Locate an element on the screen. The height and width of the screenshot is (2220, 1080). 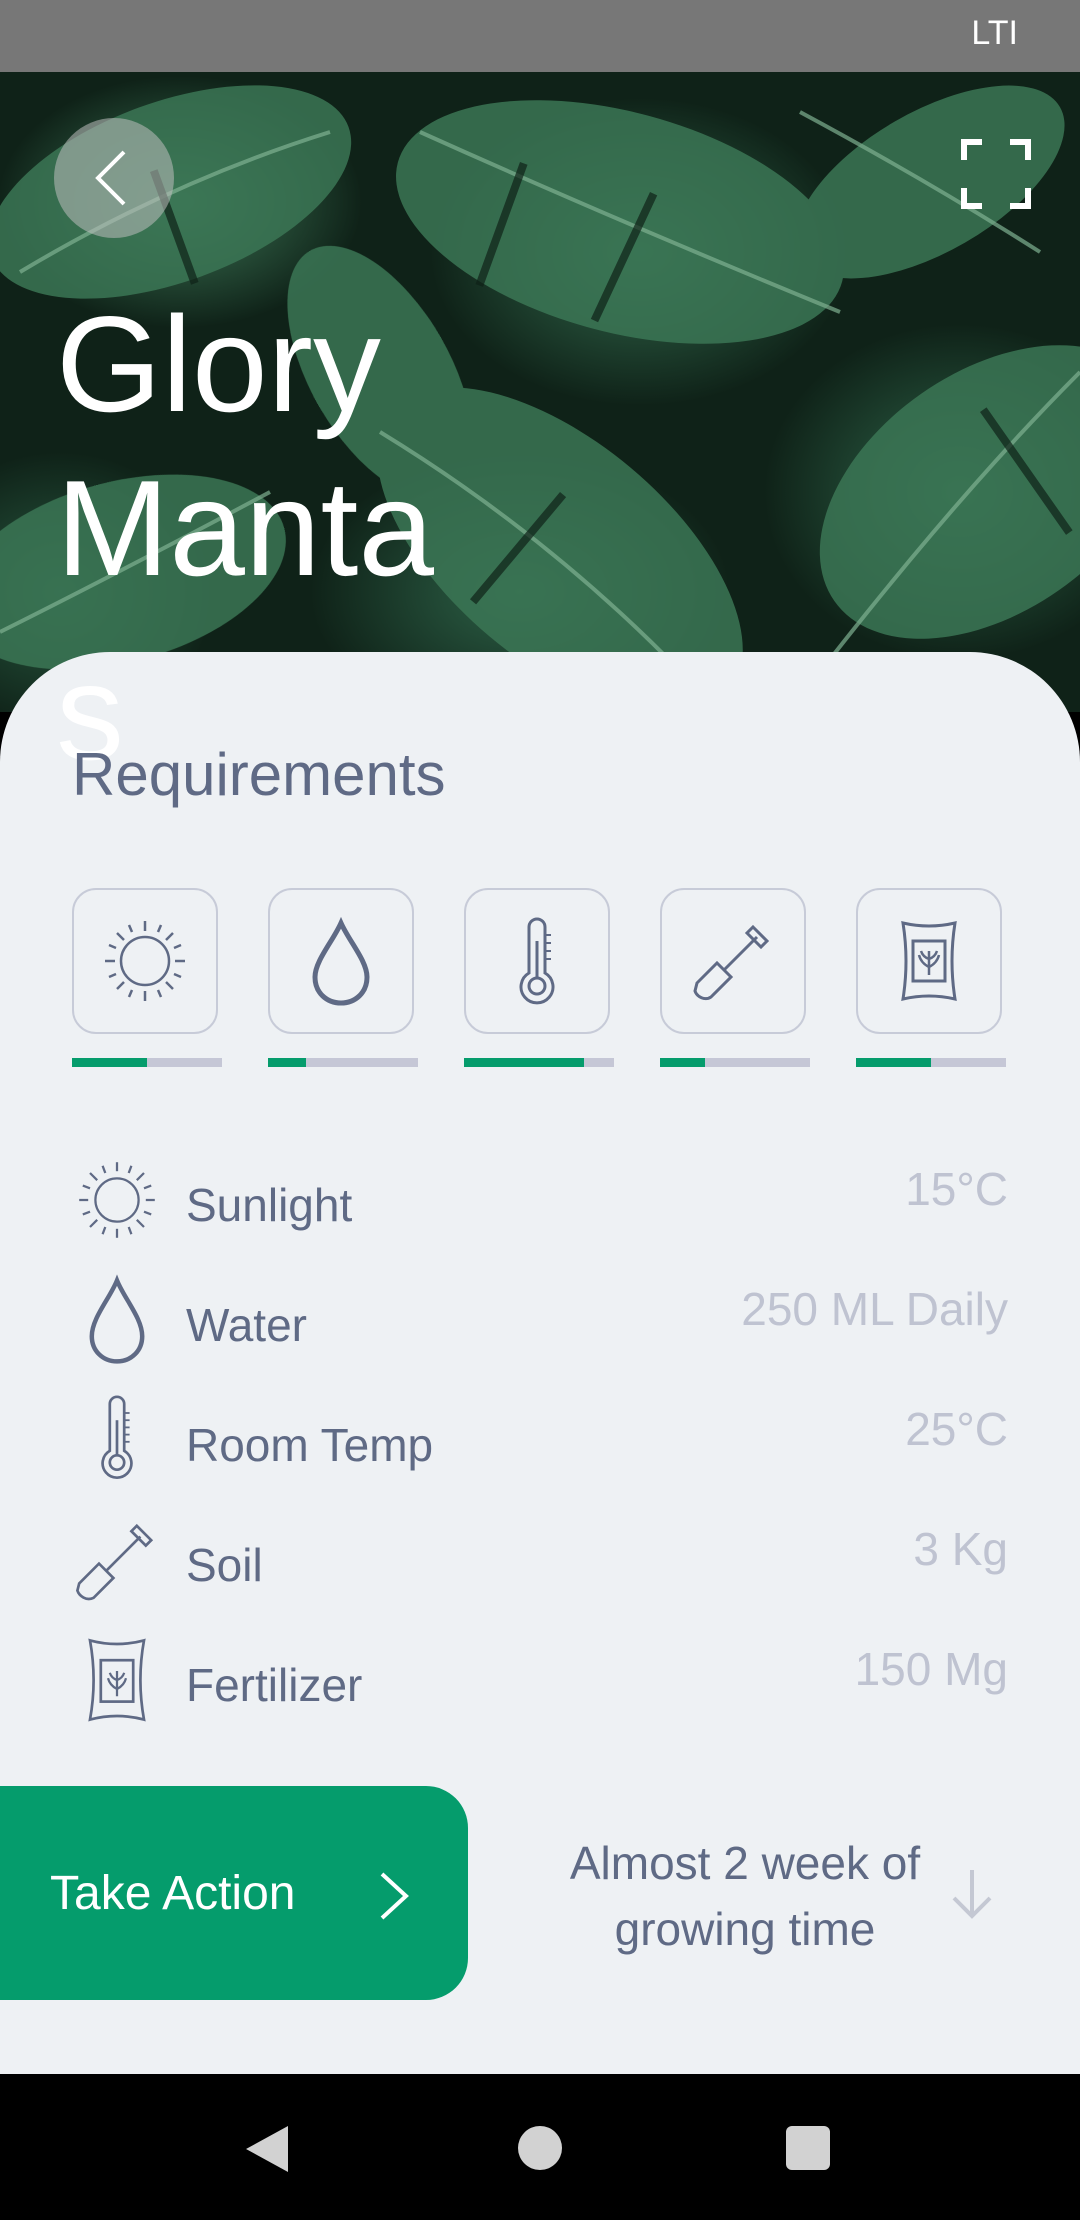
requirement-label: Water is located at coordinates (246, 1325).